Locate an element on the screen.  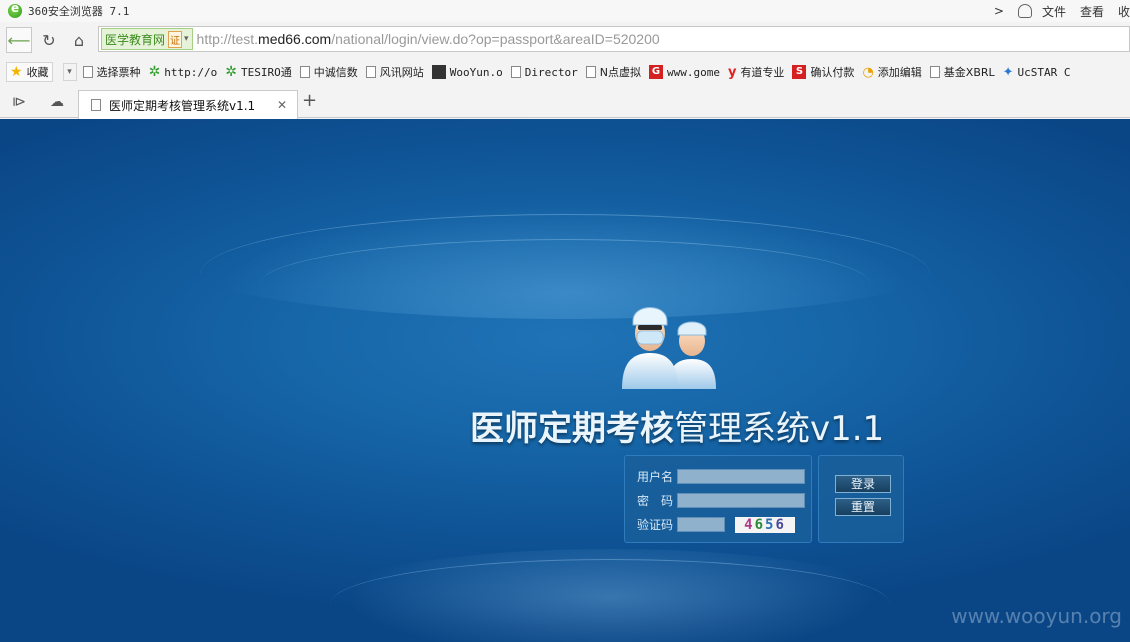
bookmark-label: WooYun.o is located at coordinates (476, 72).